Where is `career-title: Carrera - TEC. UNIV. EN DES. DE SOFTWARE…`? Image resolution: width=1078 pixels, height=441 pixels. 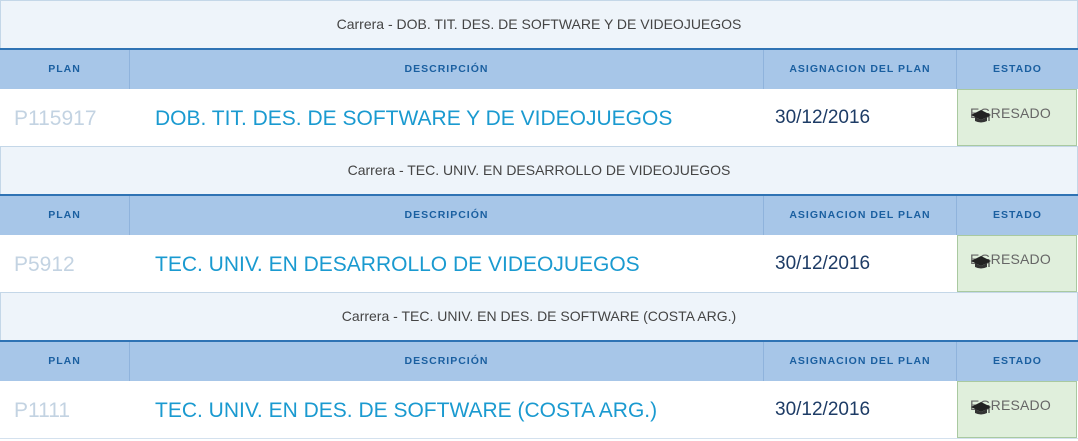 career-title: Carrera - TEC. UNIV. EN DES. DE SOFTWARE… is located at coordinates (539, 316).